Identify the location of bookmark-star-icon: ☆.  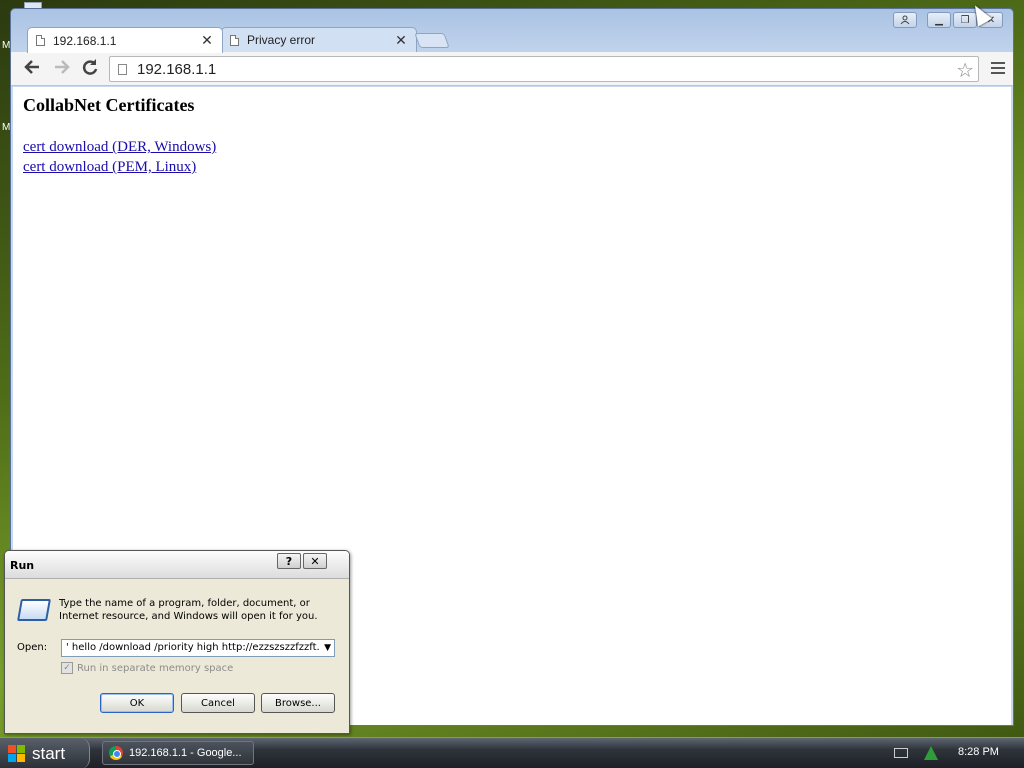
(965, 70).